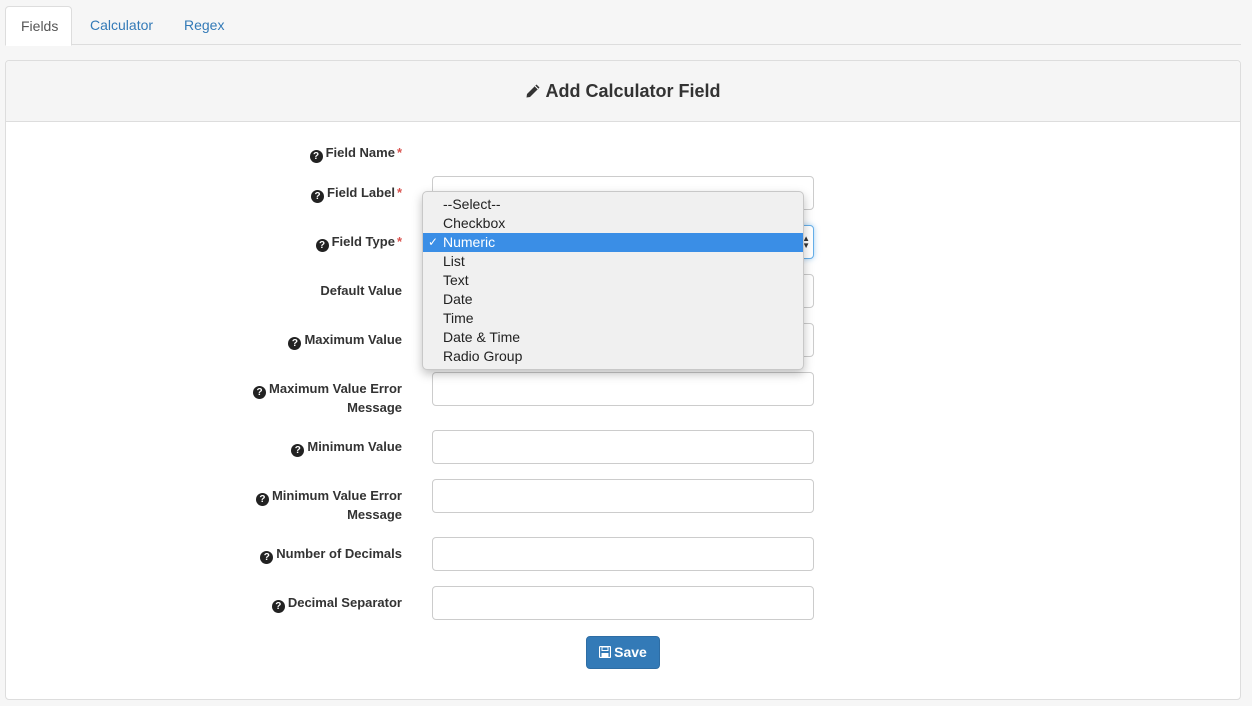 The image size is (1252, 706). I want to click on default-value-label-text: Default Value, so click(361, 290).